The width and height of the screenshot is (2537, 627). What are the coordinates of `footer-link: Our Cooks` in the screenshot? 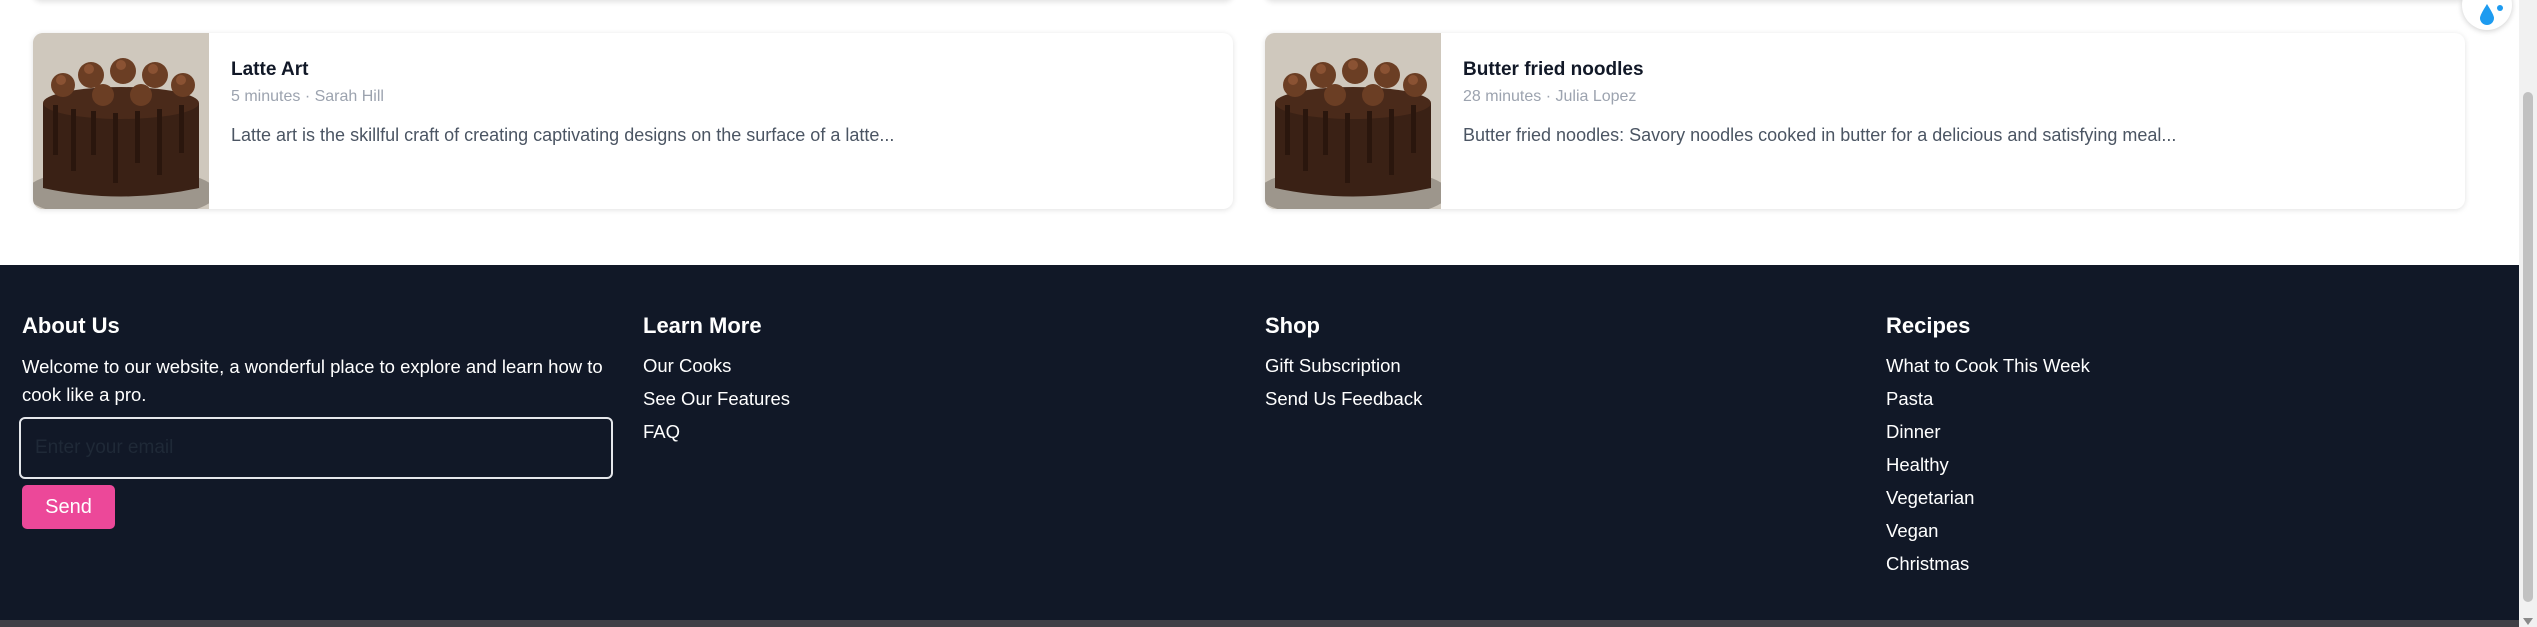 It's located at (716, 368).